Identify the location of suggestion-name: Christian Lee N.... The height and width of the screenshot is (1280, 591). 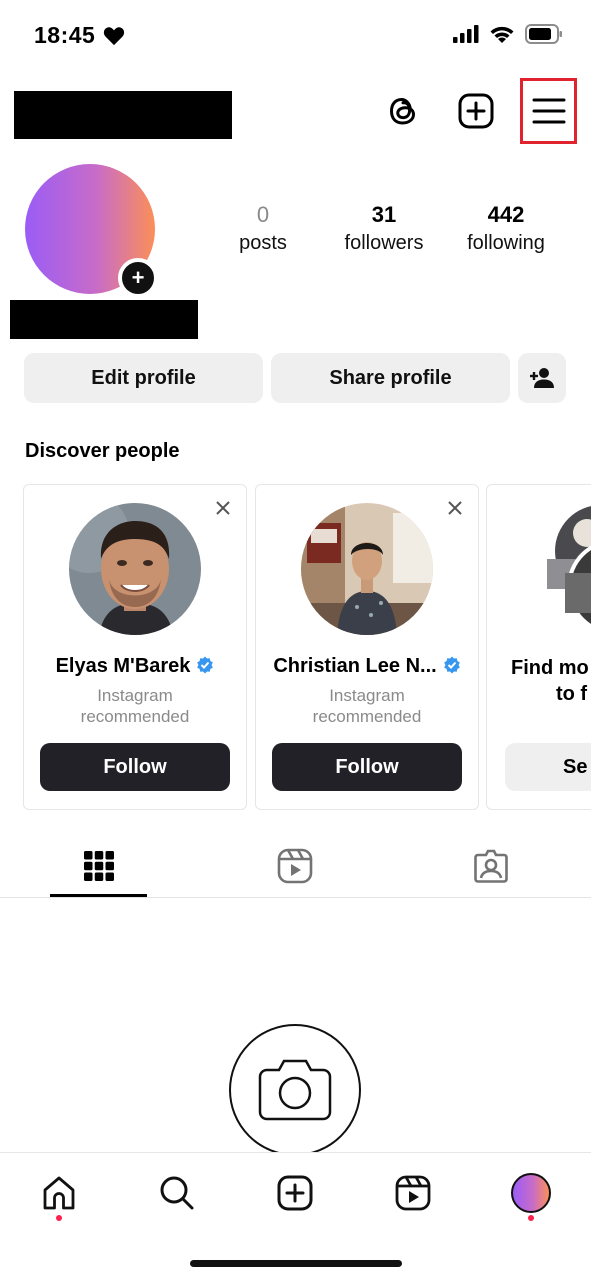
(367, 666).